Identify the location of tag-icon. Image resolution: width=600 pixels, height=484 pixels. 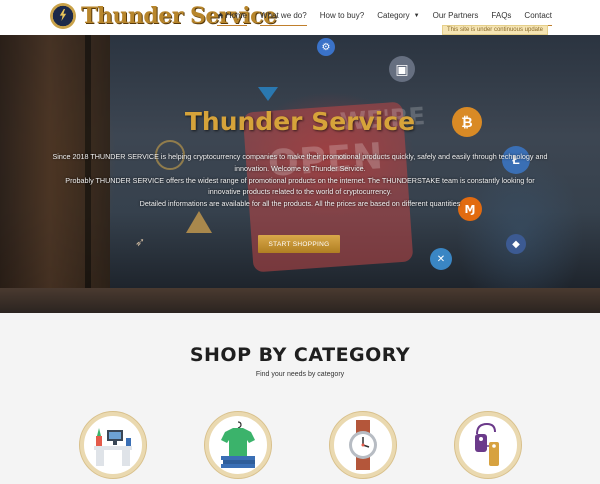
(487, 444).